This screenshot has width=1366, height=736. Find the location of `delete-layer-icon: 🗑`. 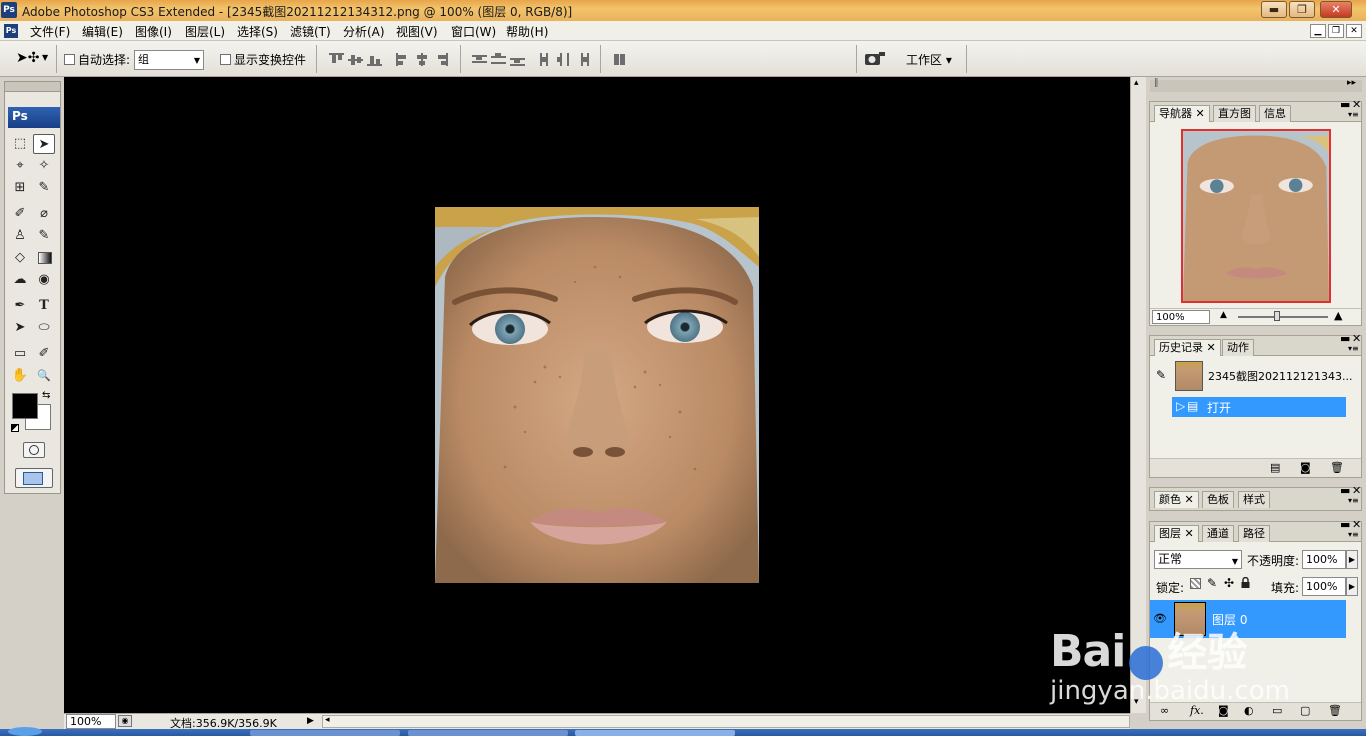

delete-layer-icon: 🗑 is located at coordinates (1335, 710).